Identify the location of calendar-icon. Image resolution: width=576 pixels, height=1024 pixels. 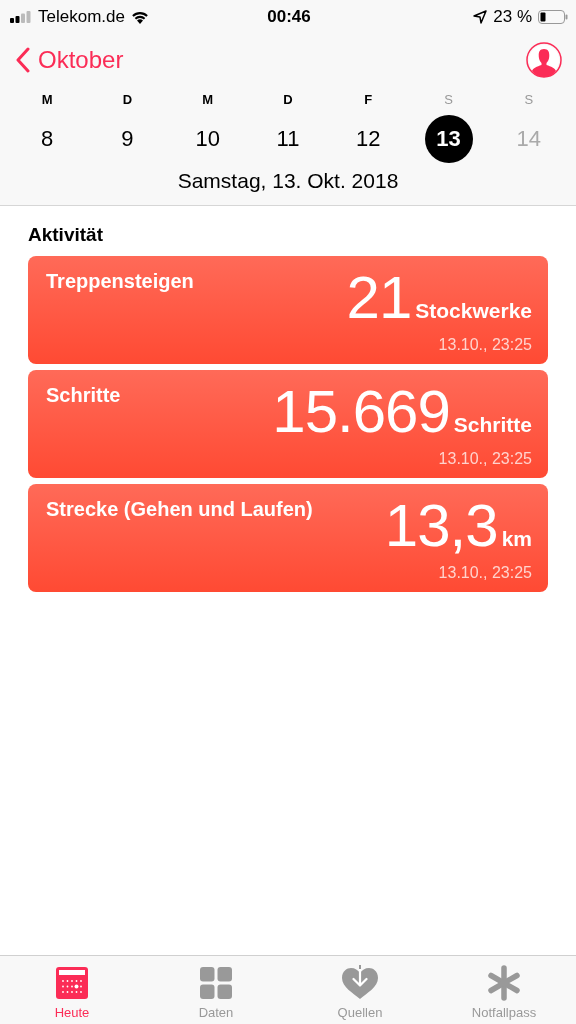
(72, 983).